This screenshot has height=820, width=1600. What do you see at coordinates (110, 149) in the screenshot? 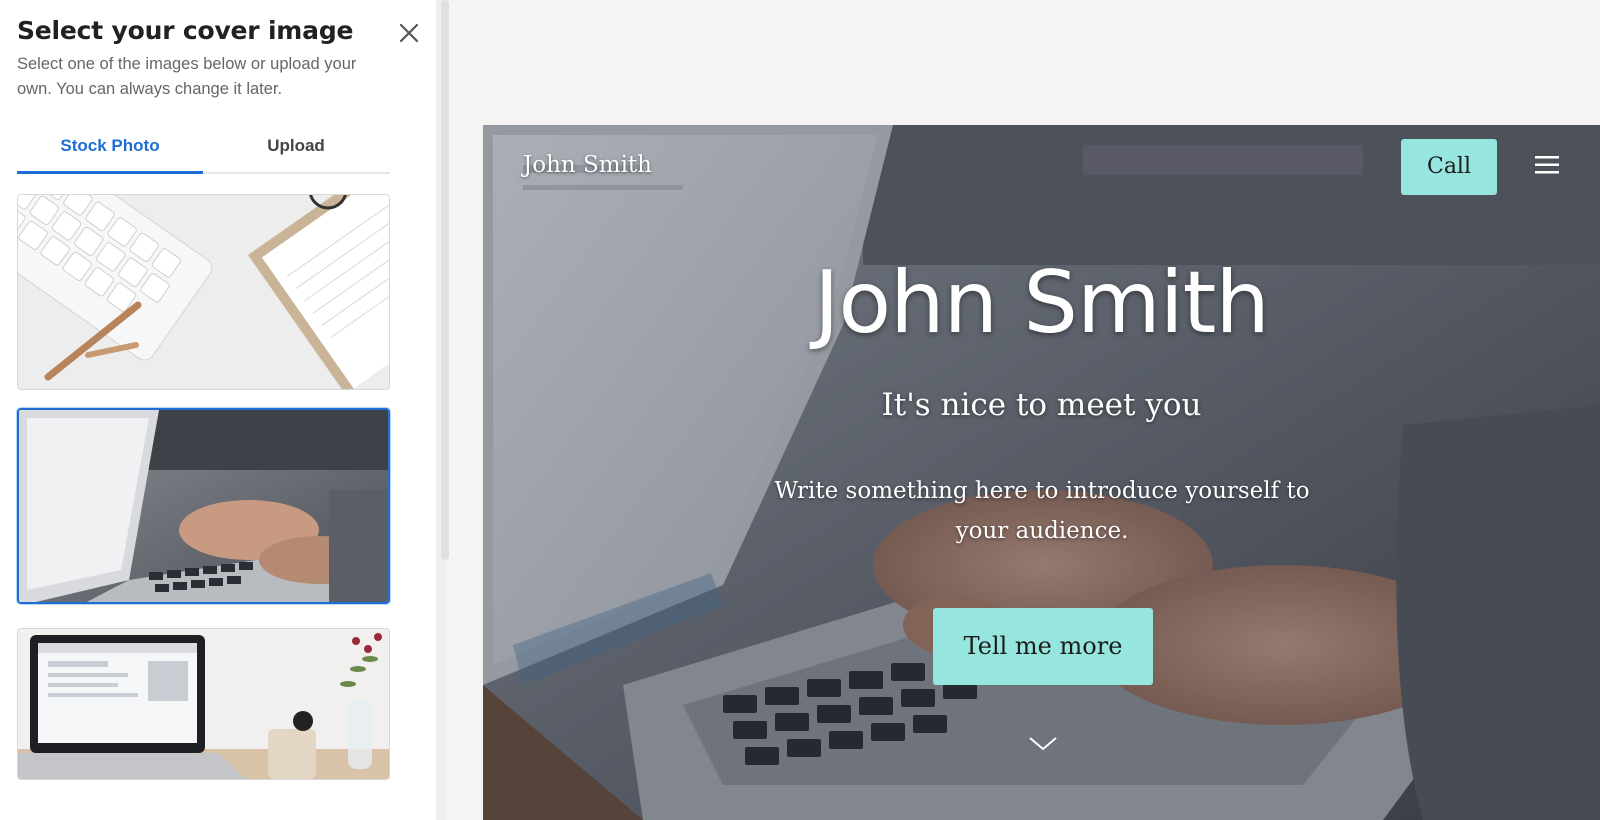
I see `tab-stock-photo: Stock Photo` at bounding box center [110, 149].